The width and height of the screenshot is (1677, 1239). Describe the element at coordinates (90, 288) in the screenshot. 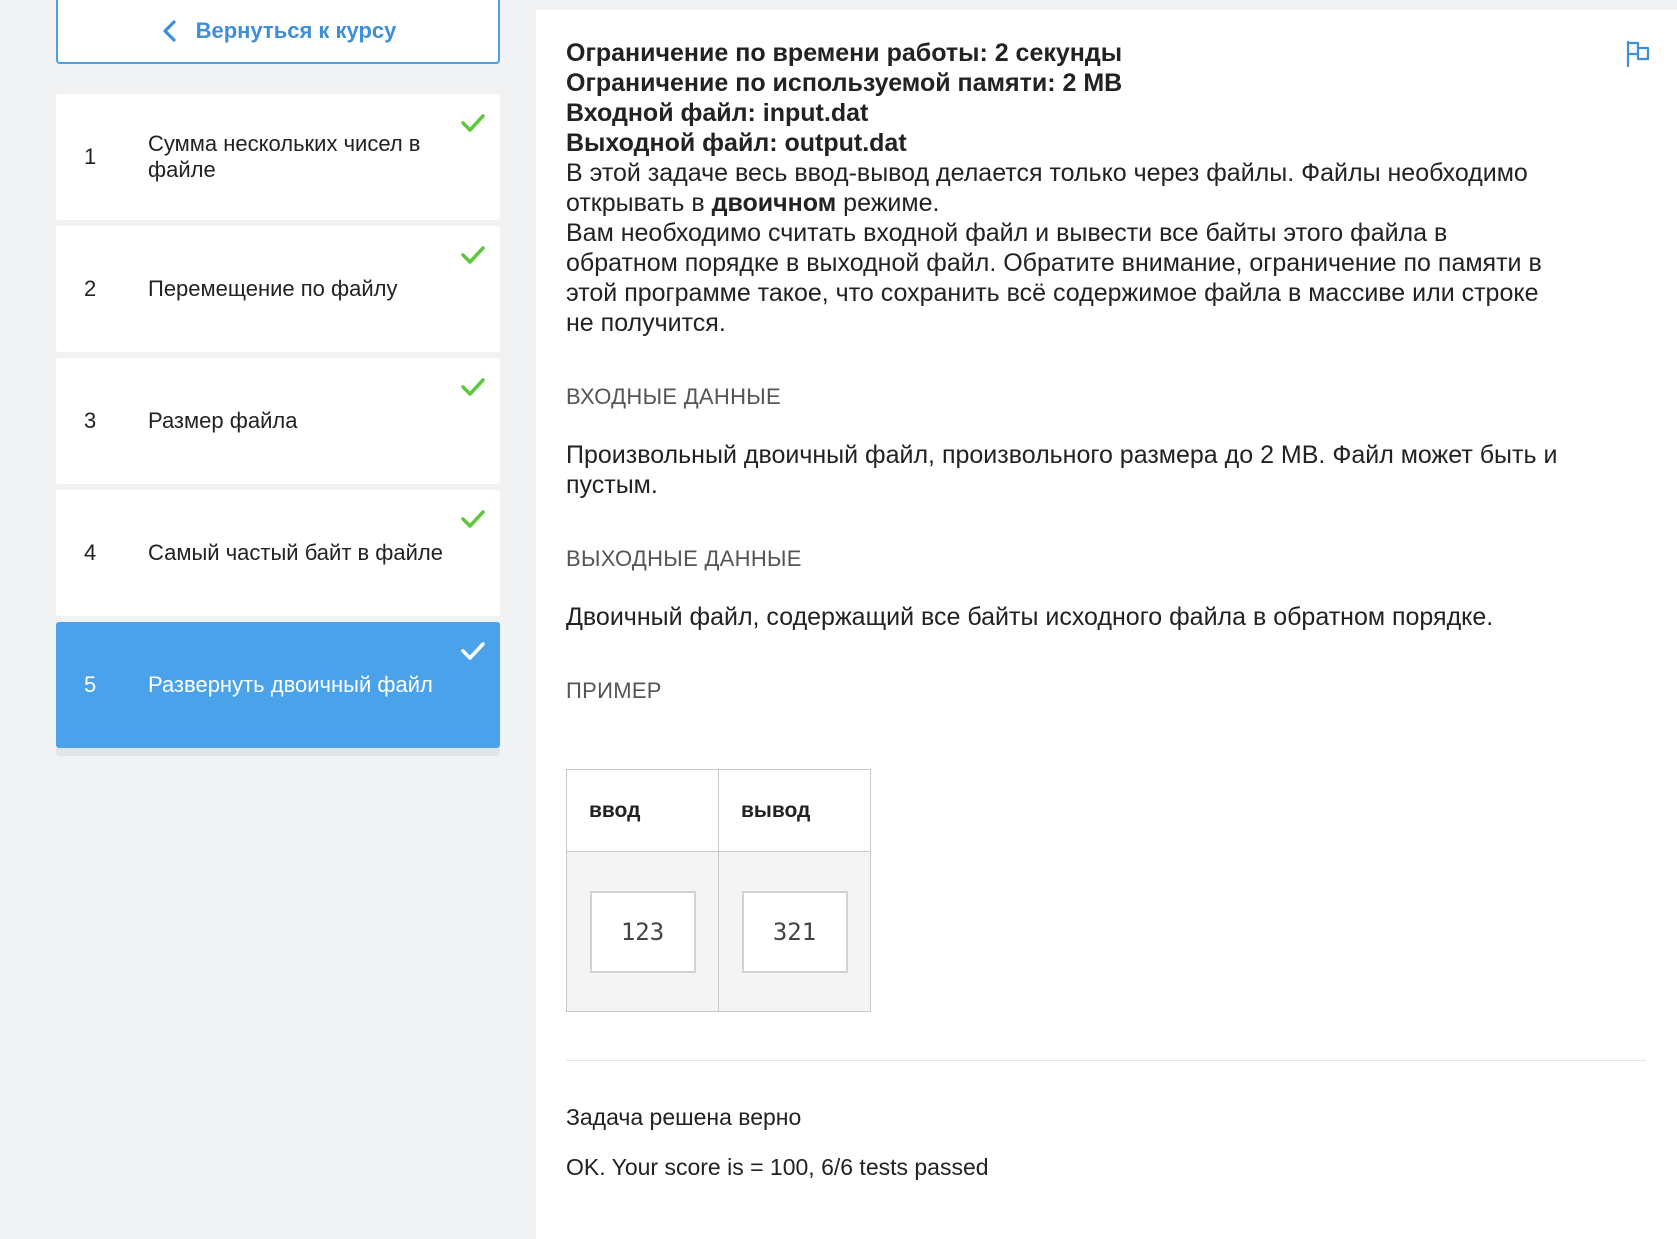

I see `lesson-number: 2` at that location.